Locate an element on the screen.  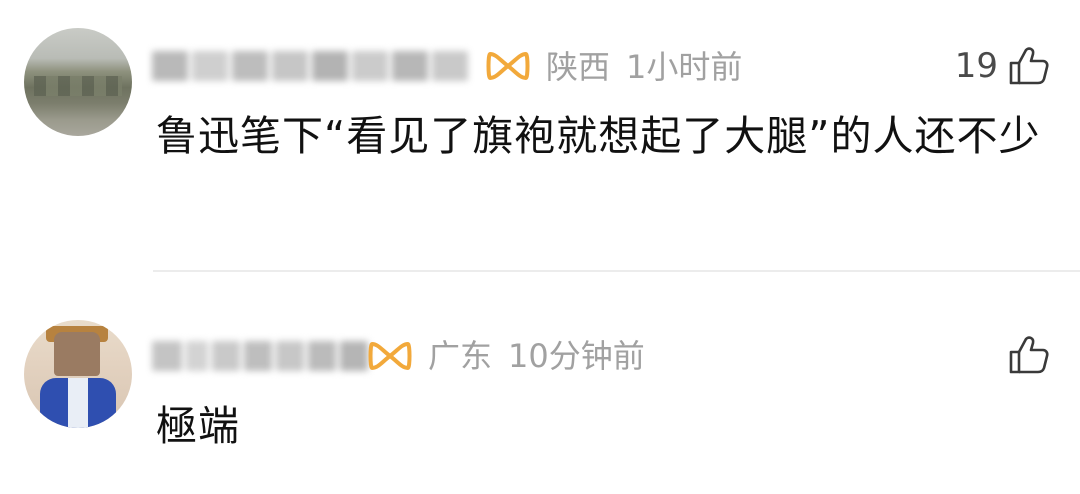
like-button is located at coordinates (1029, 355).